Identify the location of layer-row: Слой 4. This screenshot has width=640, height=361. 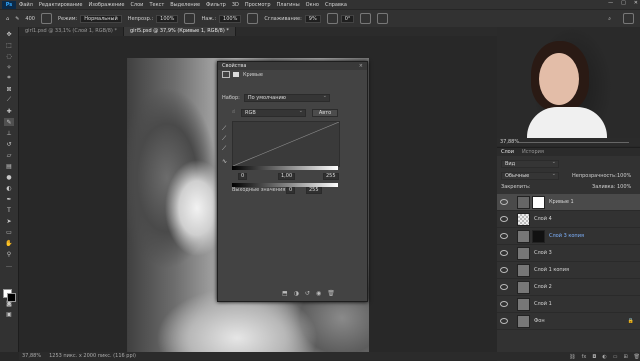
(568, 219).